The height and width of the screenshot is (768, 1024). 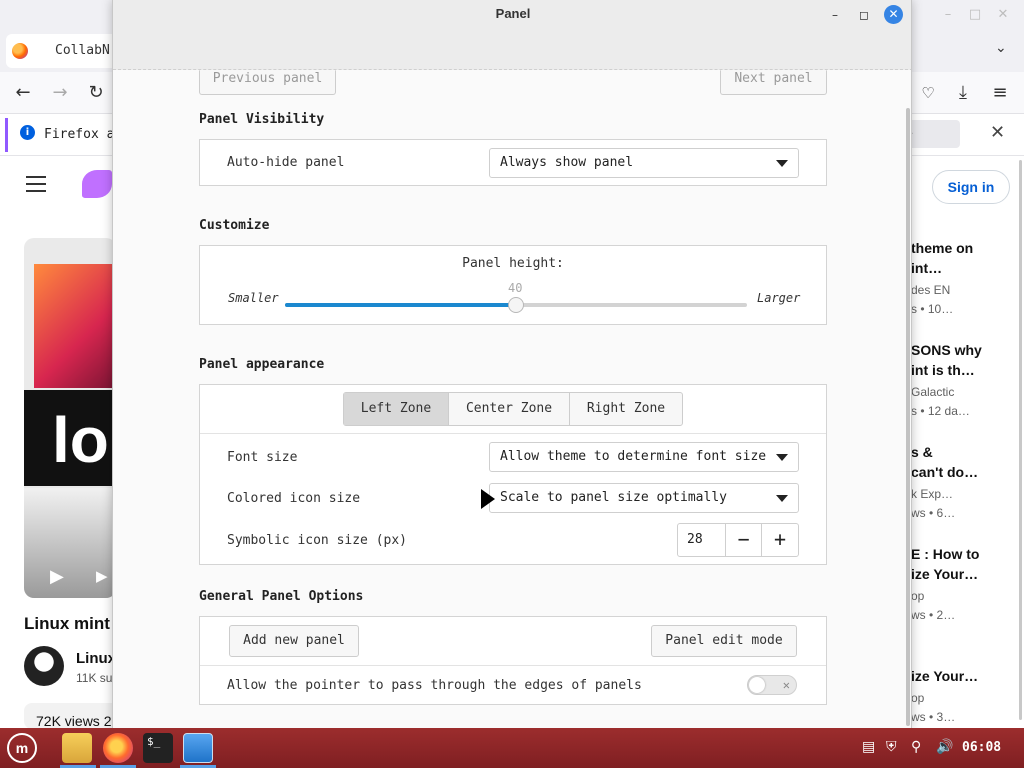 What do you see at coordinates (80, 440) in the screenshot?
I see `video-overlay-text: lo` at bounding box center [80, 440].